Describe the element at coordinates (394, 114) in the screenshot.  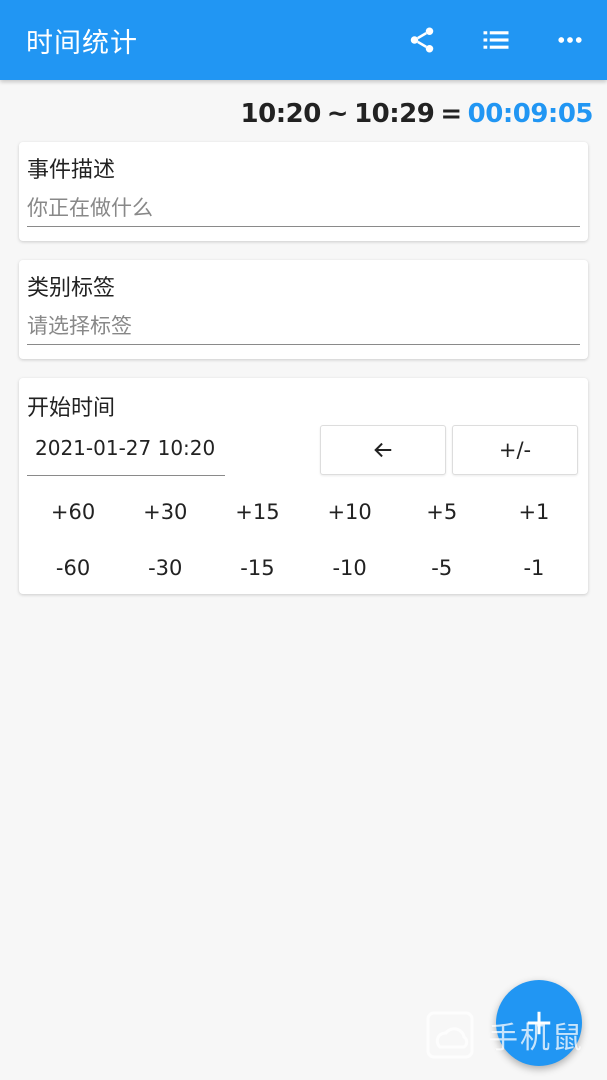
I see `end-time-text: 10:29` at that location.